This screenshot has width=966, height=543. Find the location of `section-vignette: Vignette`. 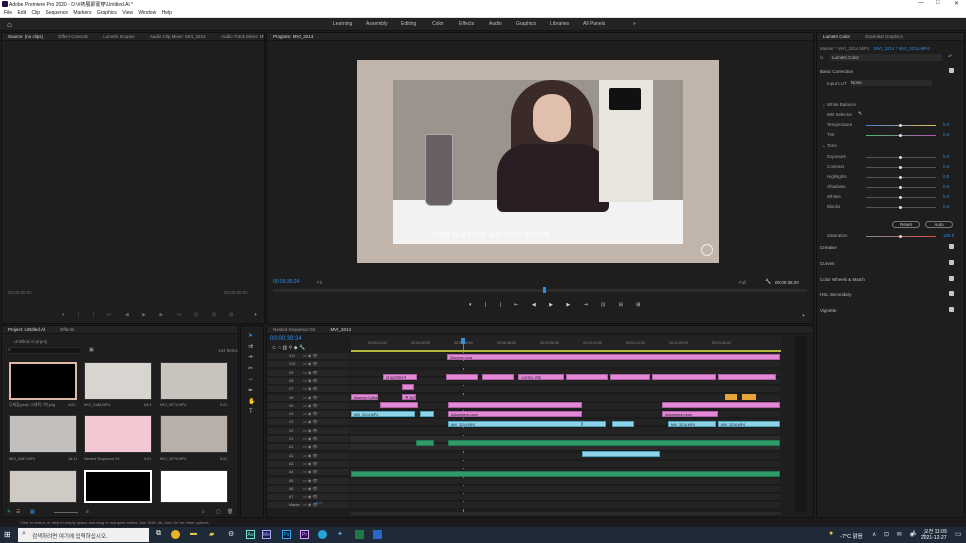

section-vignette: Vignette is located at coordinates (828, 310).